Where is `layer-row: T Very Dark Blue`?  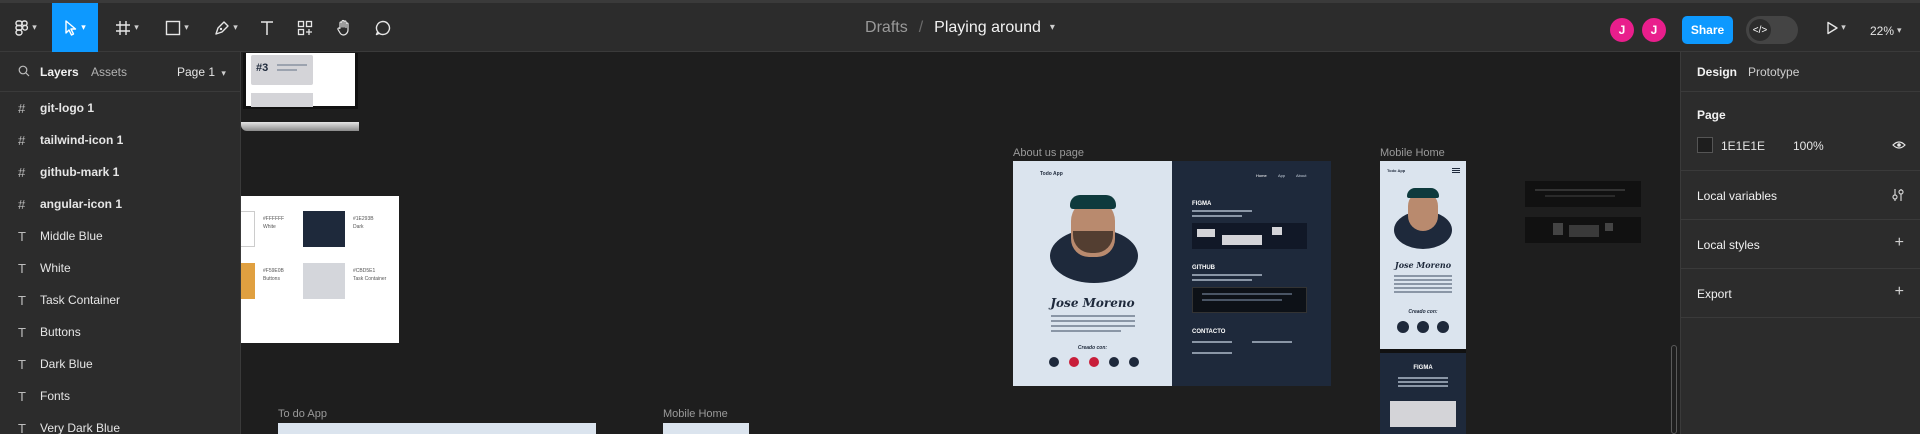
layer-row: T Very Dark Blue is located at coordinates (120, 423).